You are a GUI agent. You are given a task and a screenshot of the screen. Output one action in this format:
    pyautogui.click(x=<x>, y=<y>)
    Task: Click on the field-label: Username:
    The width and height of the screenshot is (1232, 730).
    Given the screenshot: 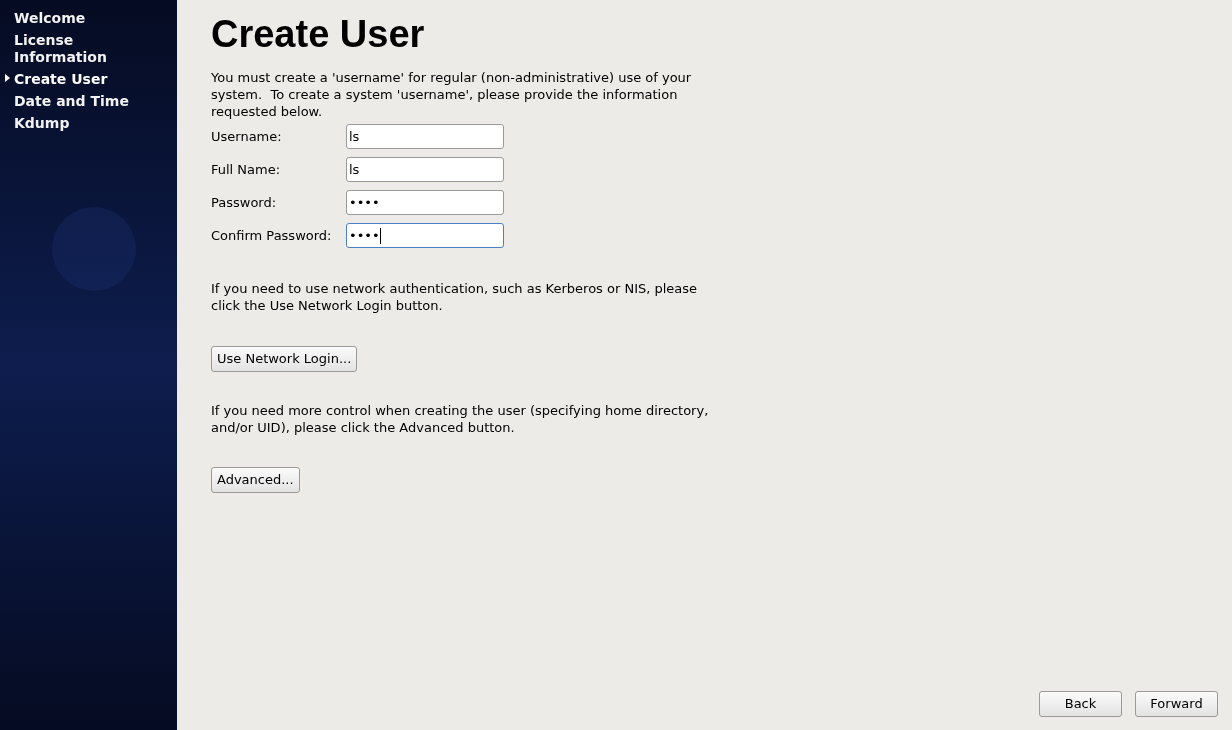 What is the action you would take?
    pyautogui.click(x=247, y=136)
    